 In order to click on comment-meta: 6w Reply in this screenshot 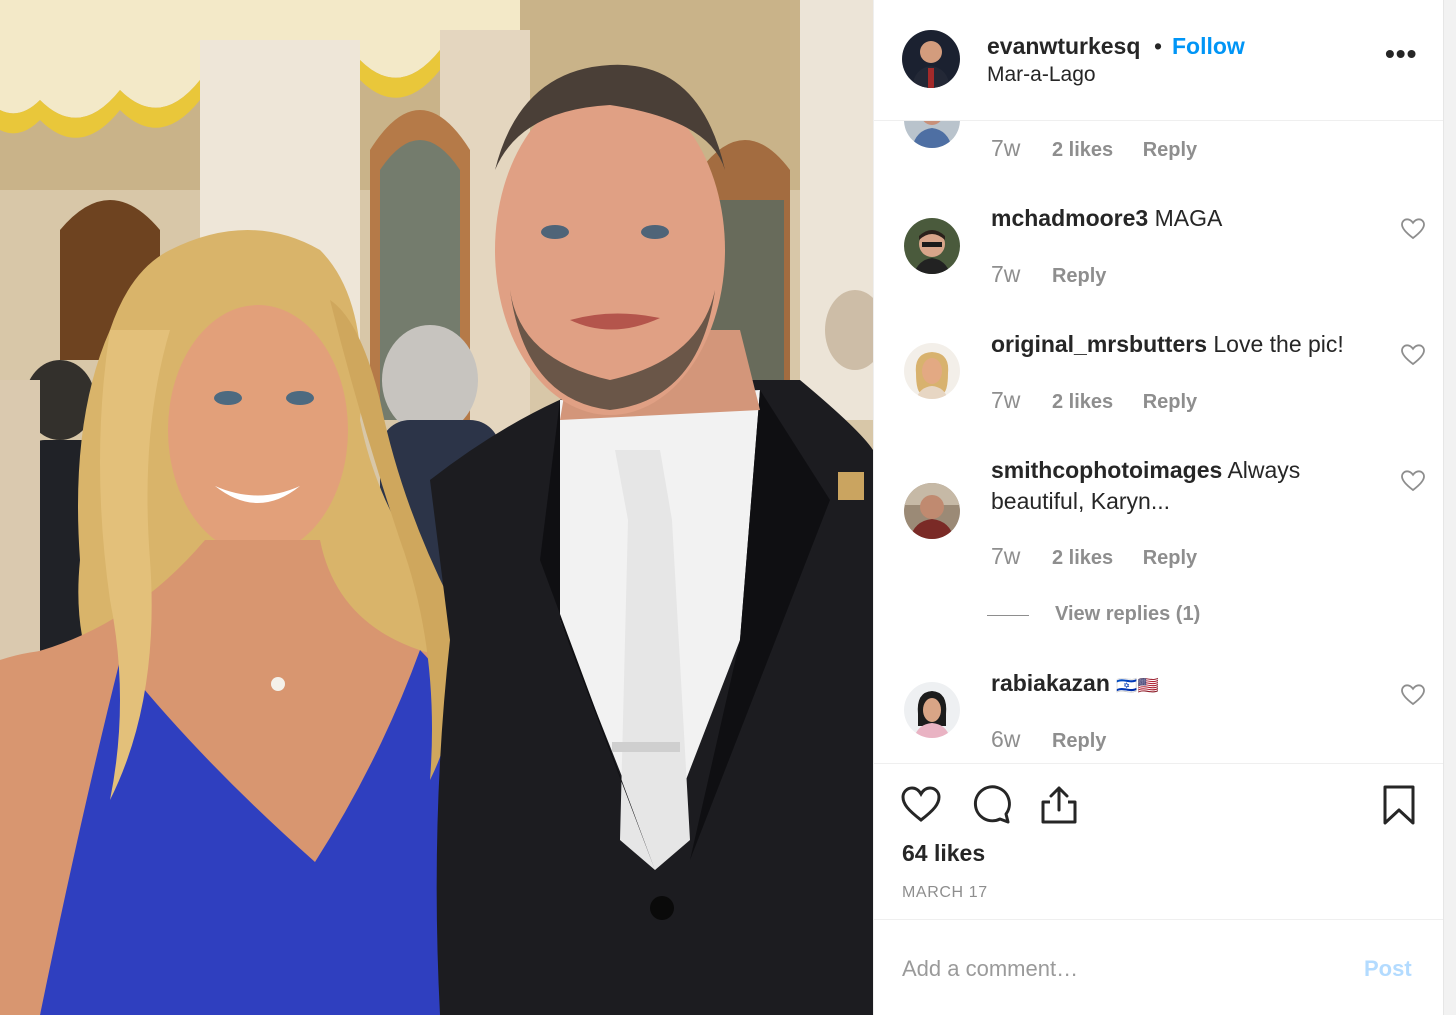, I will do `click(1060, 739)`.